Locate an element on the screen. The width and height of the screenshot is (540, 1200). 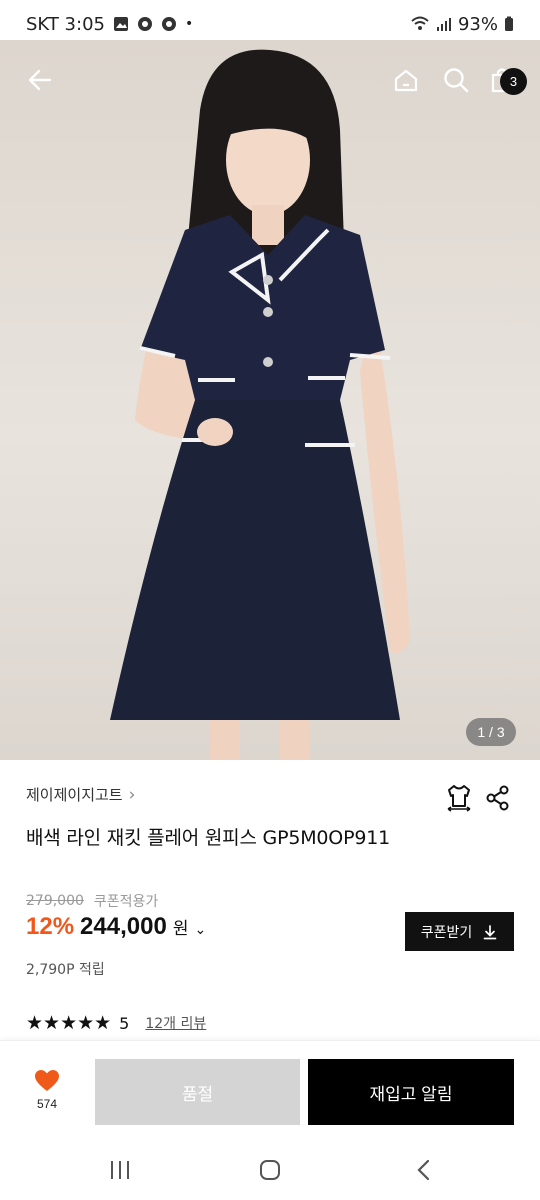
rating-value: 5 is located at coordinates (124, 1023).